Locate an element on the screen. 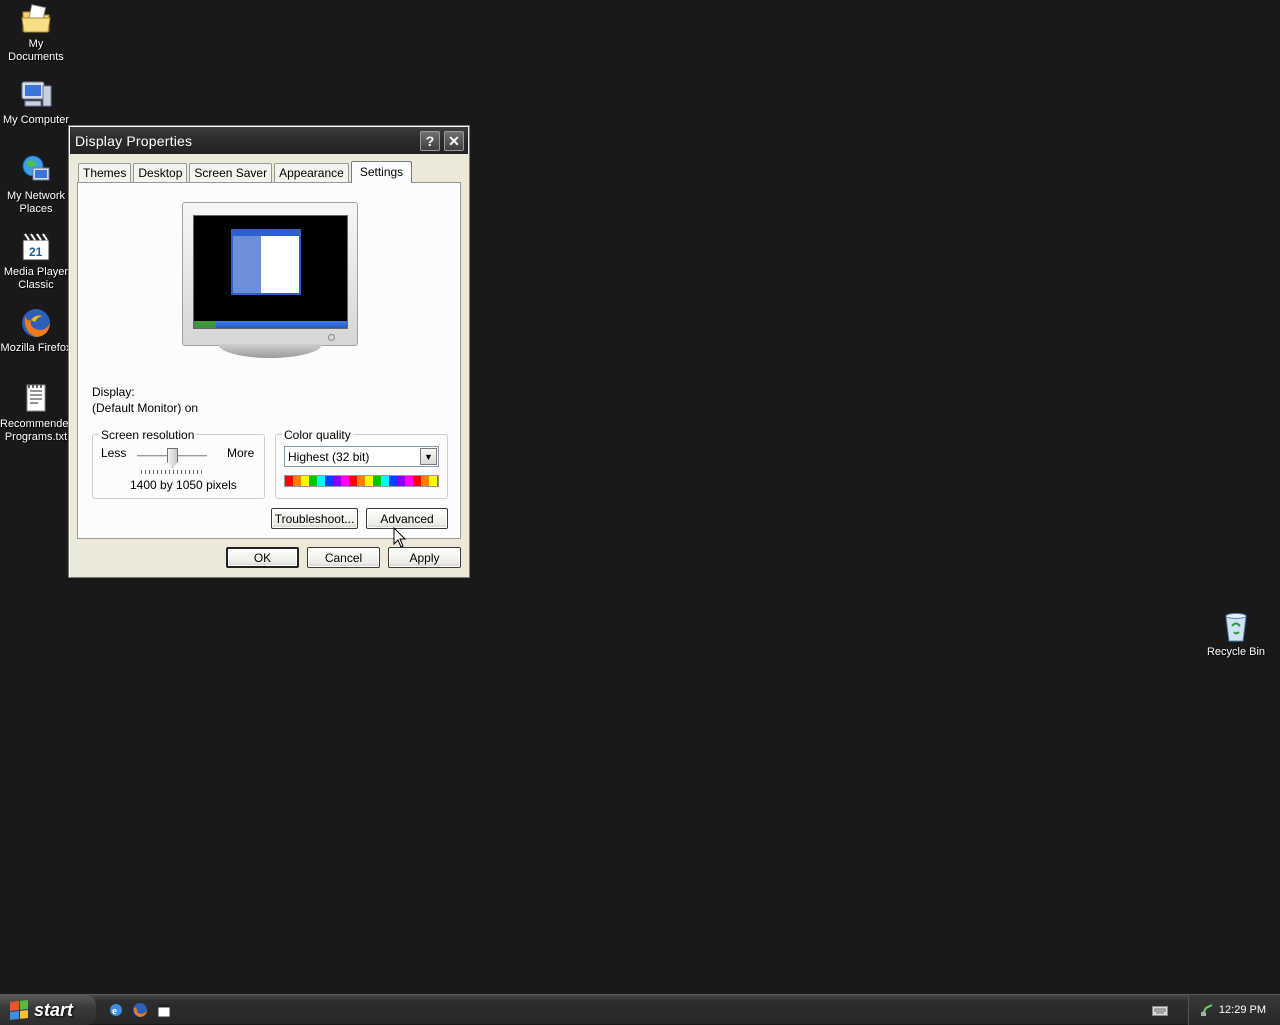  tab-screen-saver: Screen Saver is located at coordinates (231, 173).